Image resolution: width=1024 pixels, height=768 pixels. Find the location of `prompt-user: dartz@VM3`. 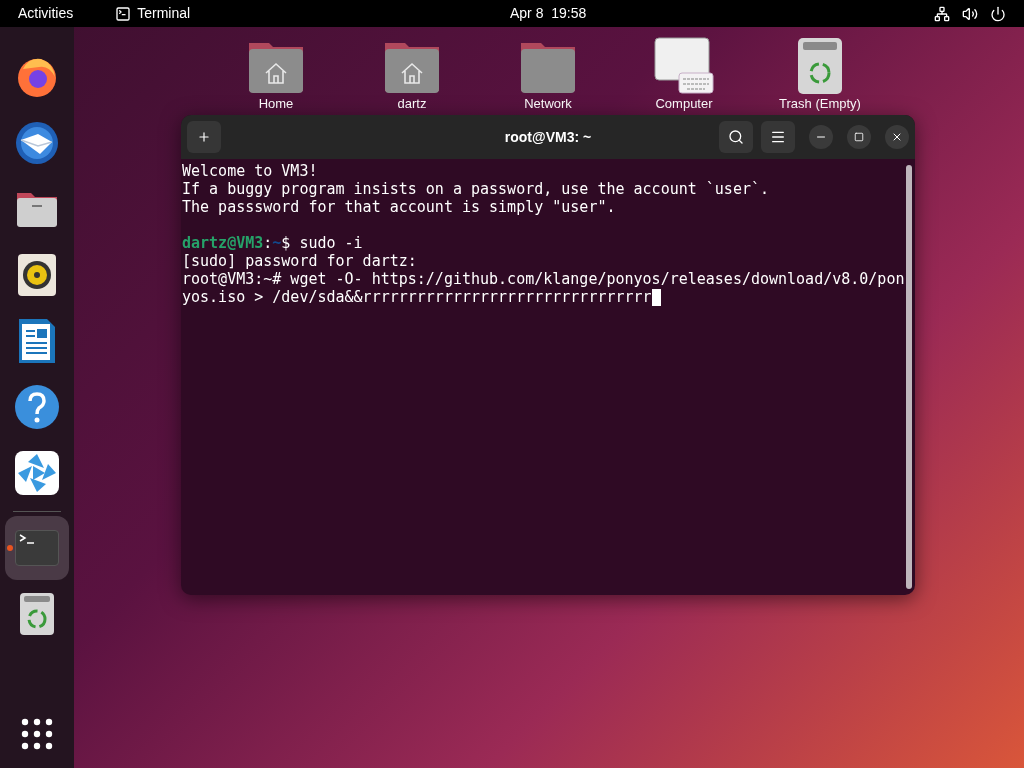

prompt-user: dartz@VM3 is located at coordinates (223, 243).